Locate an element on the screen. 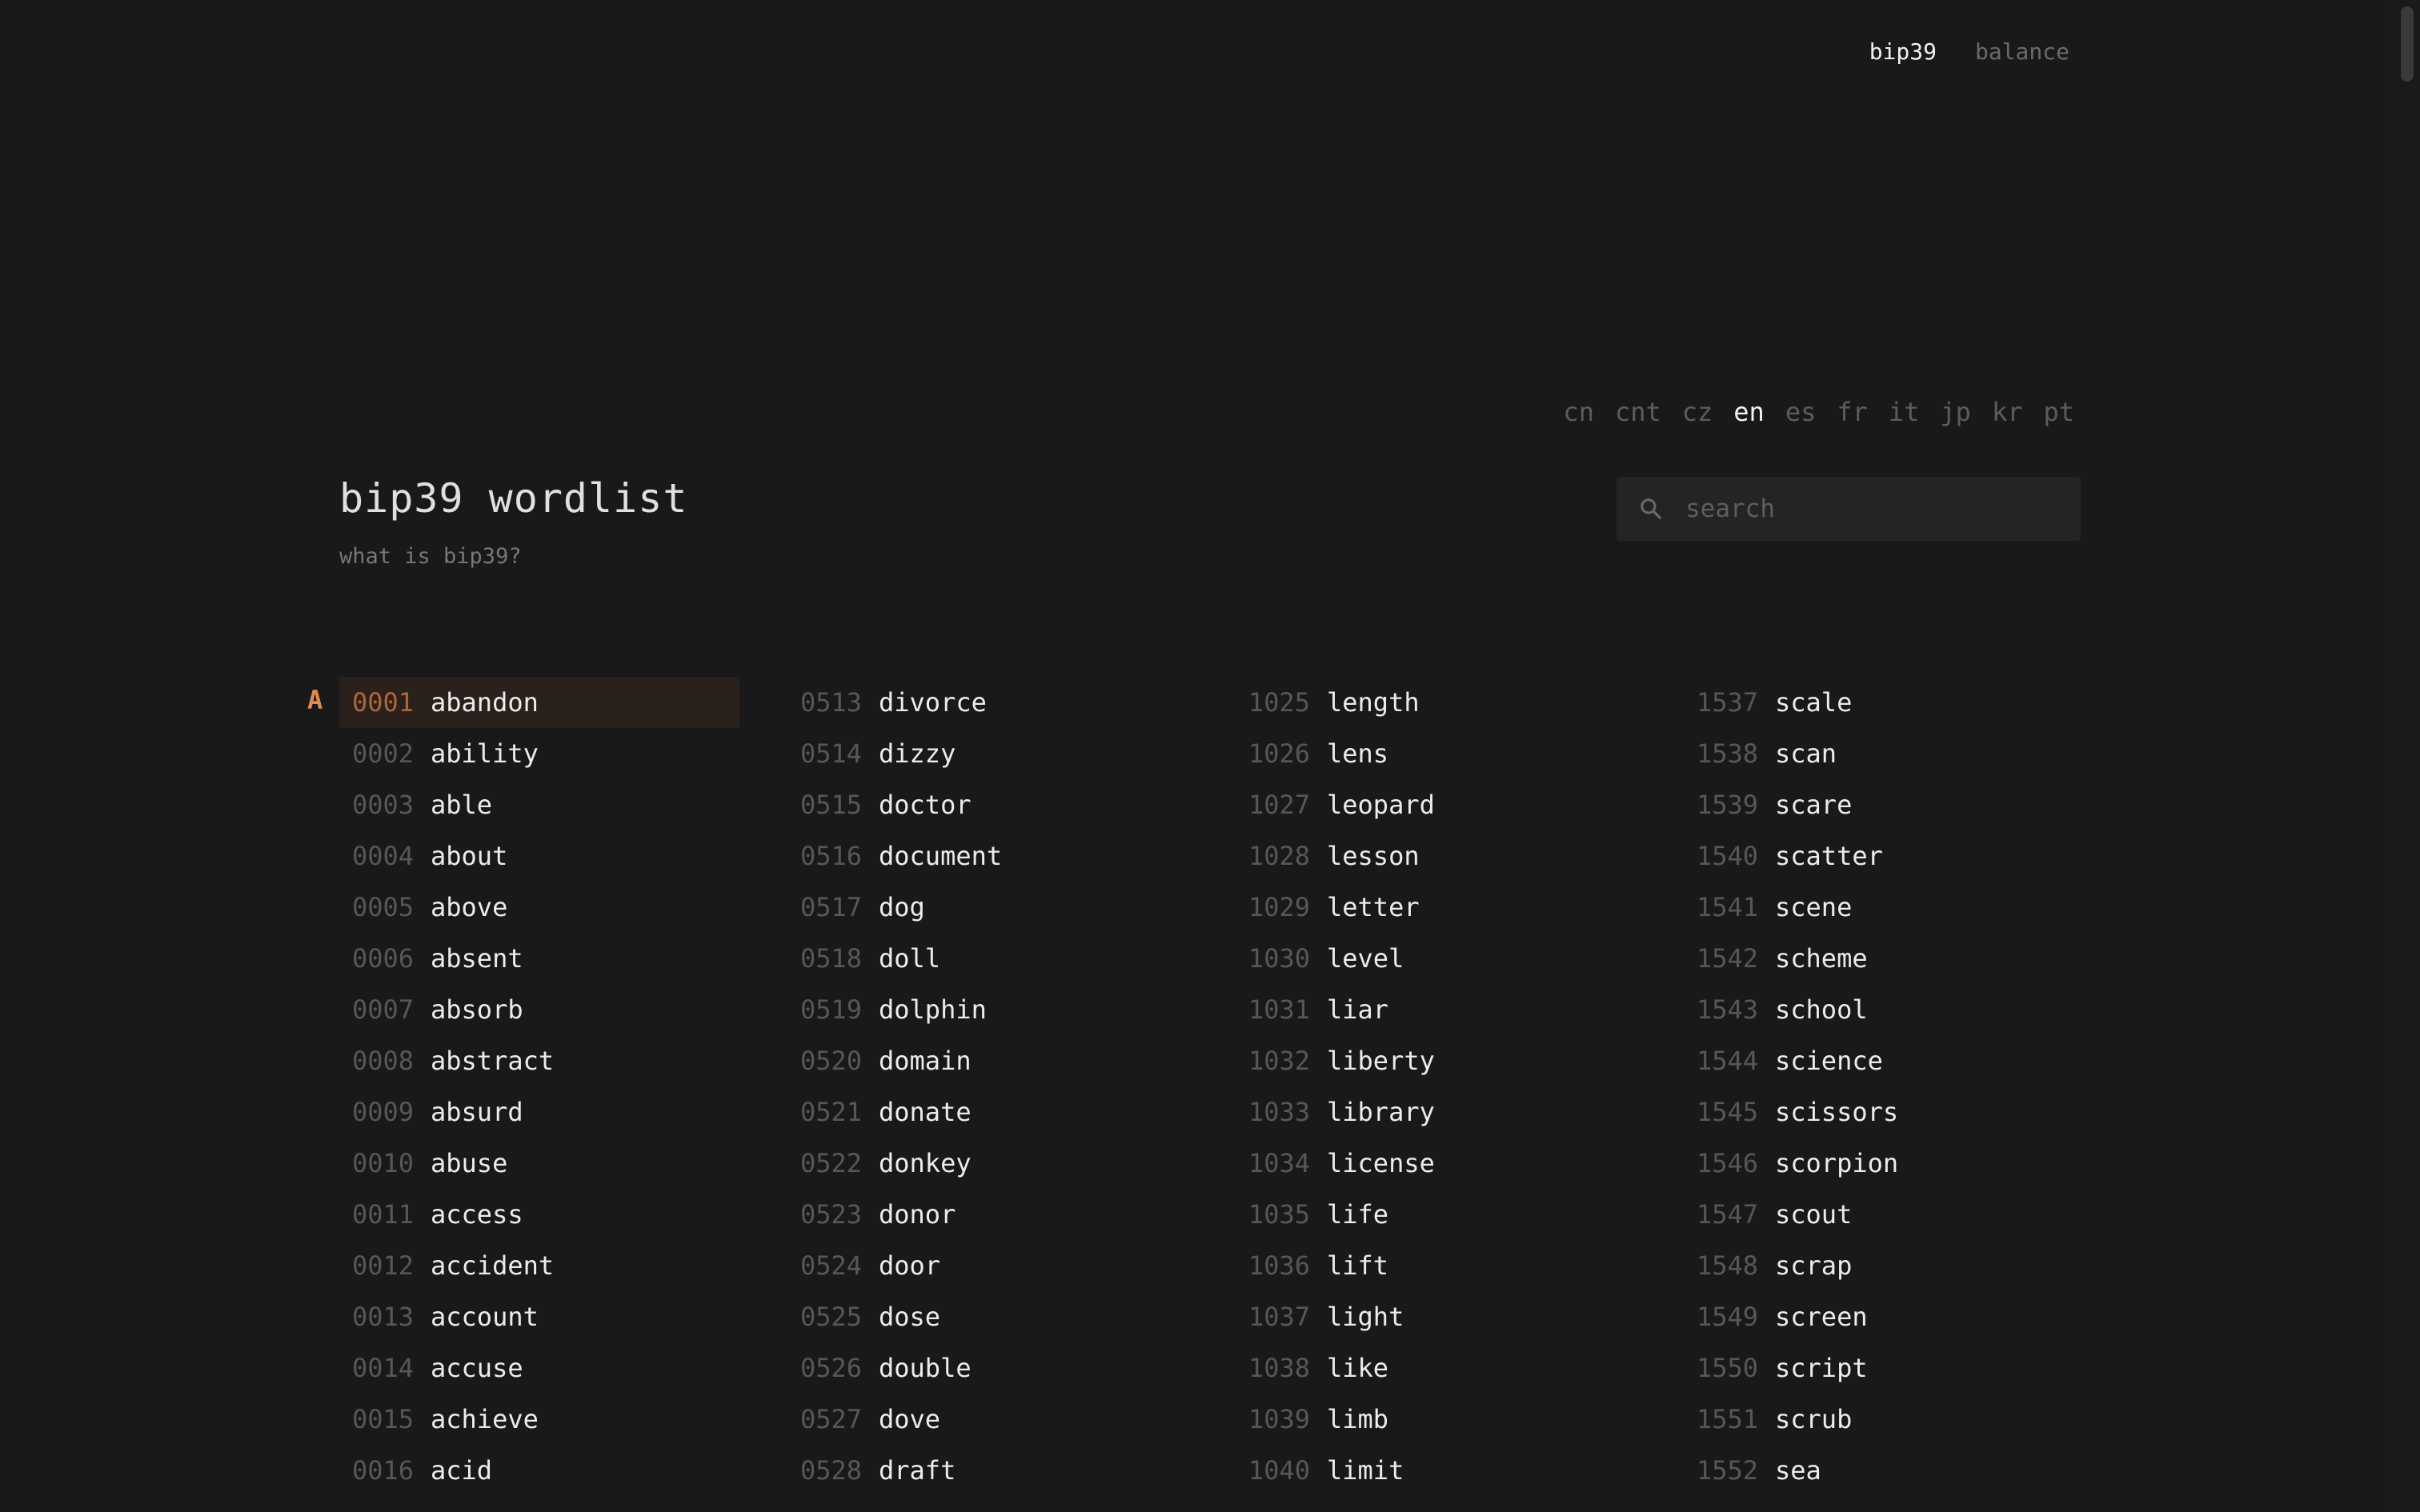 The height and width of the screenshot is (1512, 2420). word-index: 0516 is located at coordinates (831, 856).